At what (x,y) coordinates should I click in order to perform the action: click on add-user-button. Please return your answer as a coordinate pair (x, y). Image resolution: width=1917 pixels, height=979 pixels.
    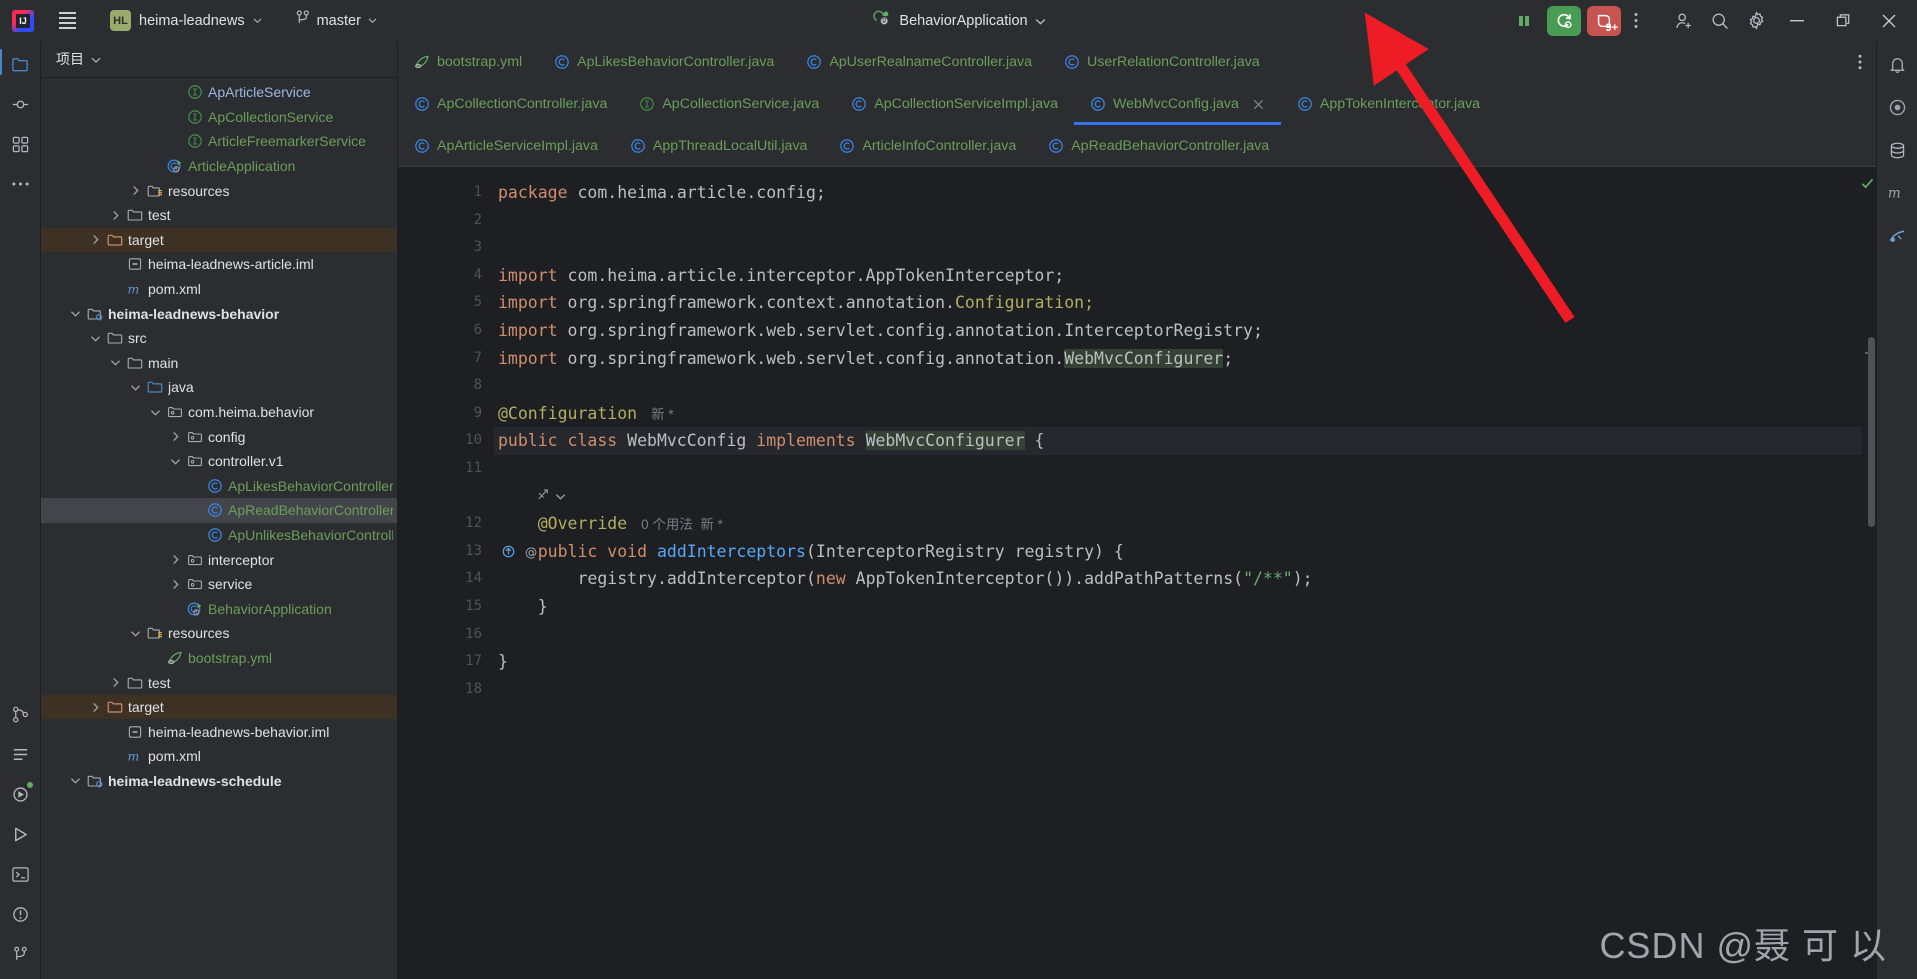
    Looking at the image, I should click on (1684, 21).